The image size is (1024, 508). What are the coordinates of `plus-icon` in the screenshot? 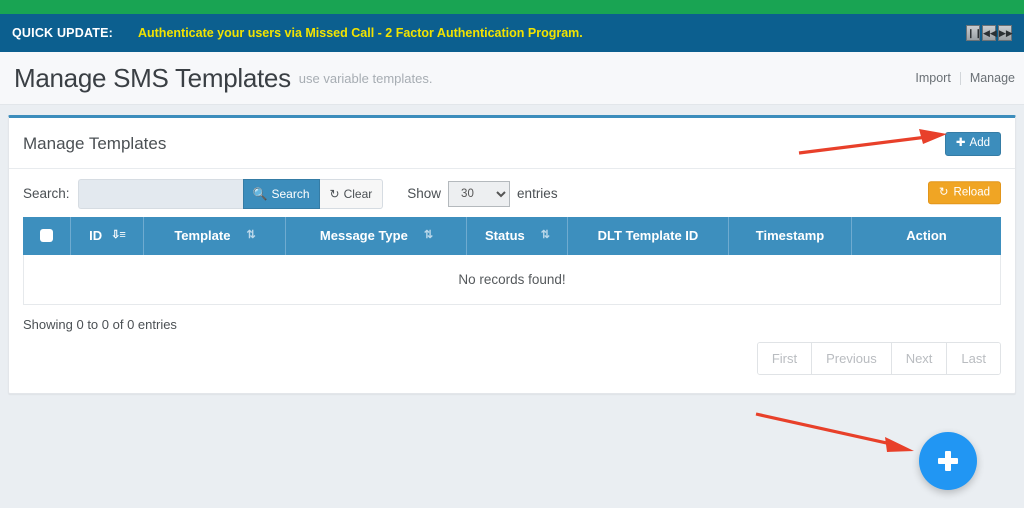 It's located at (948, 461).